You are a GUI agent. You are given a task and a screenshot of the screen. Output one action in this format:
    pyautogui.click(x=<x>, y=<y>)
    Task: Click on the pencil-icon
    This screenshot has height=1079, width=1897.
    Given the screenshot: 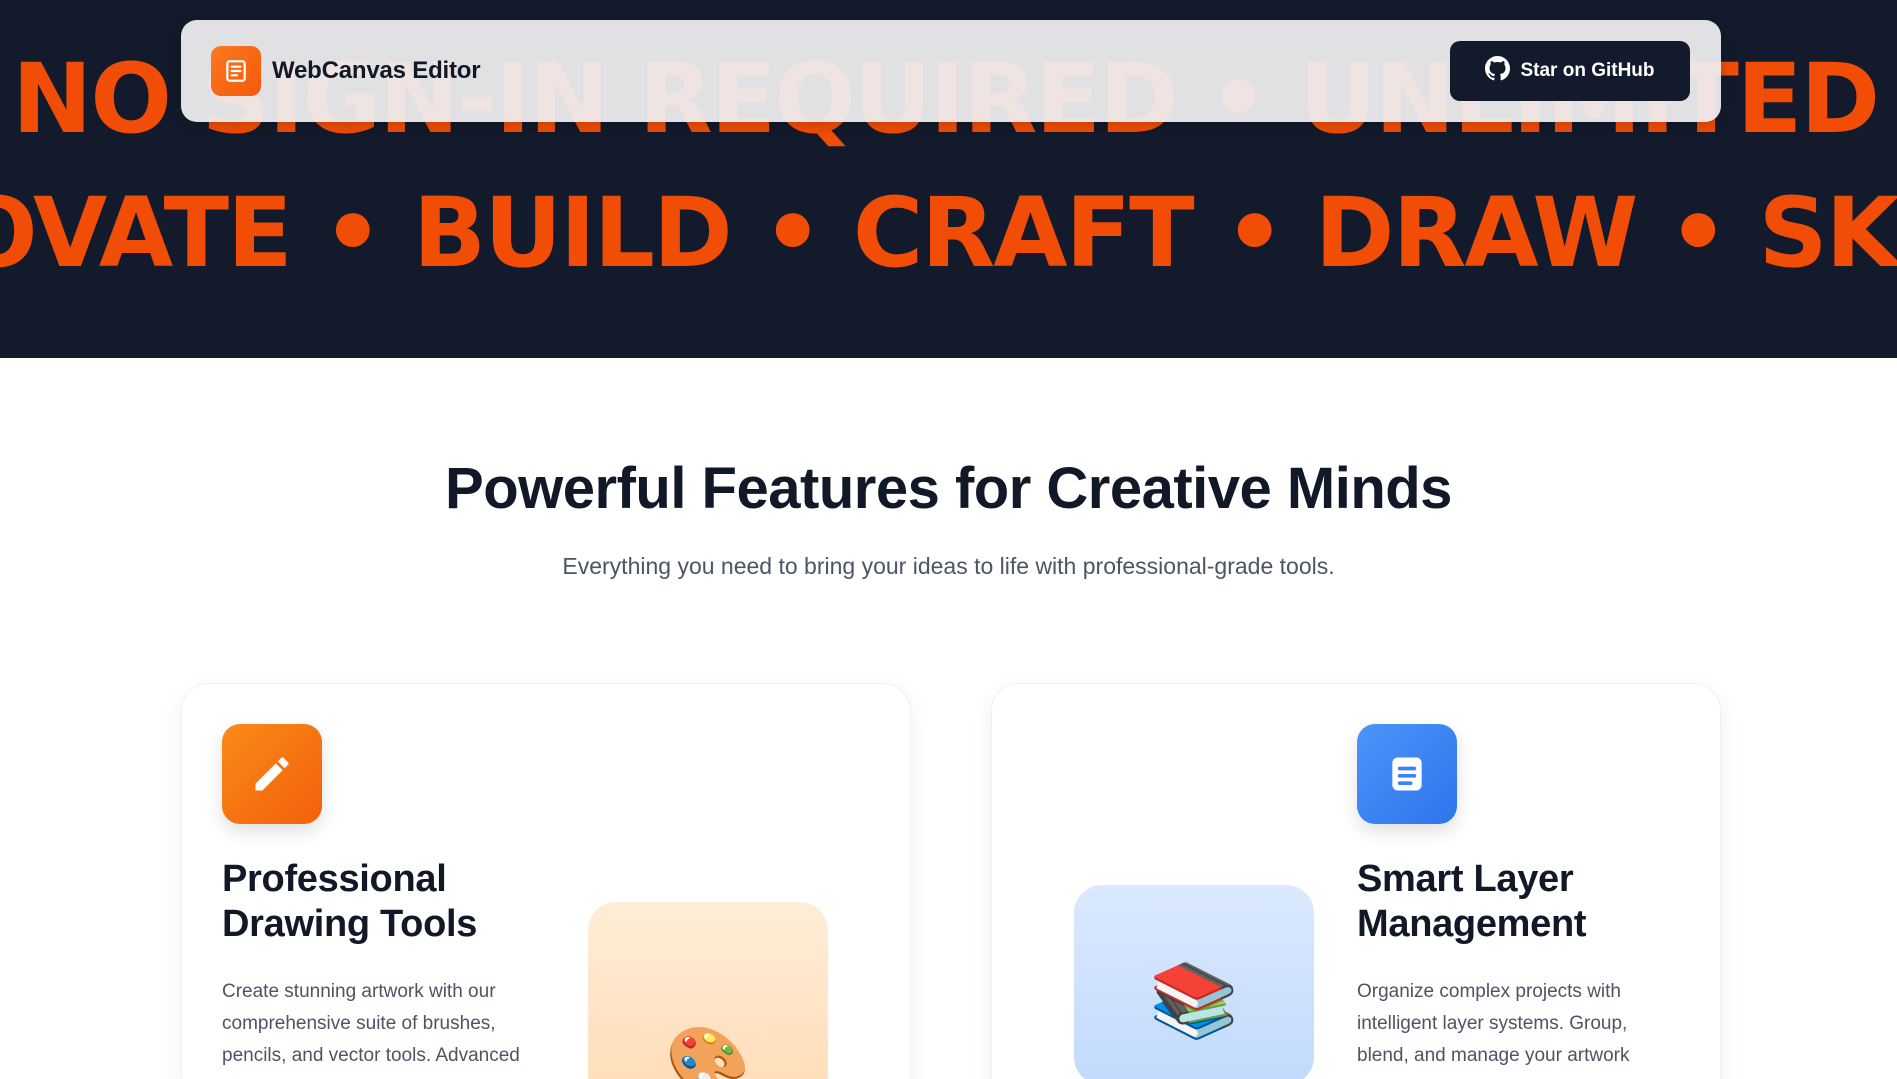 What is the action you would take?
    pyautogui.click(x=272, y=774)
    